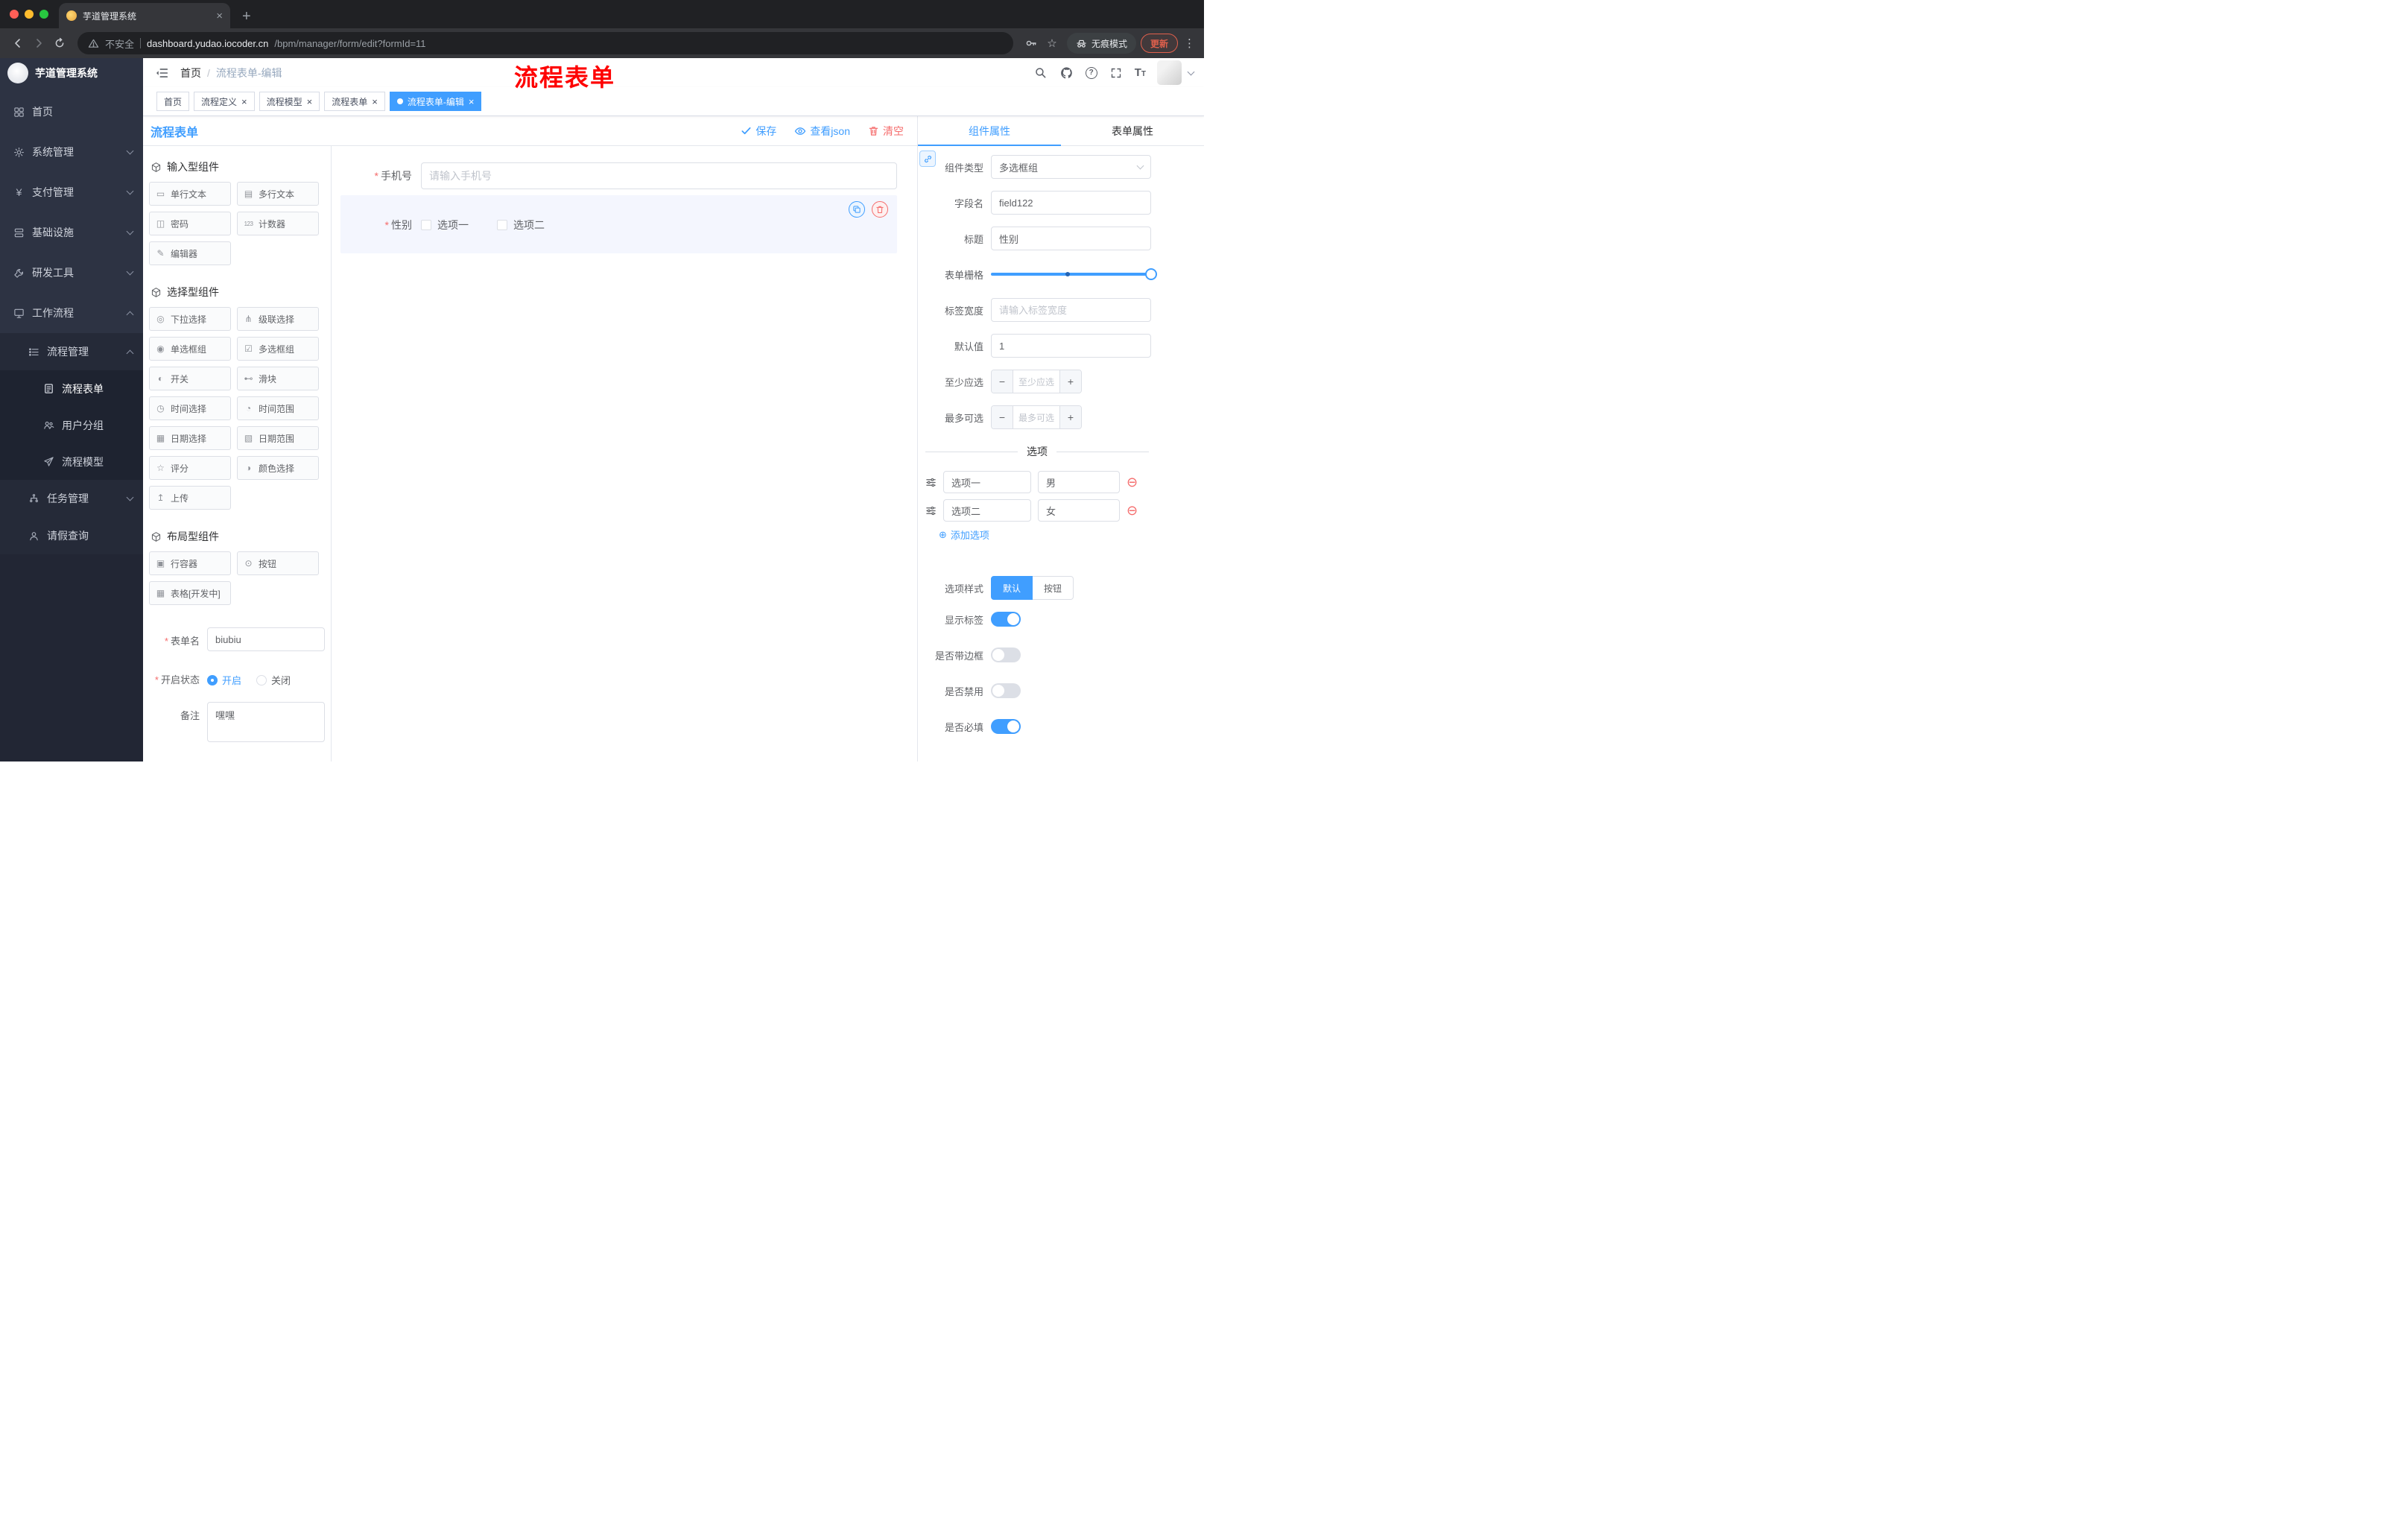  I want to click on add-option-button: ⊕ 添加选项, so click(1071, 535).